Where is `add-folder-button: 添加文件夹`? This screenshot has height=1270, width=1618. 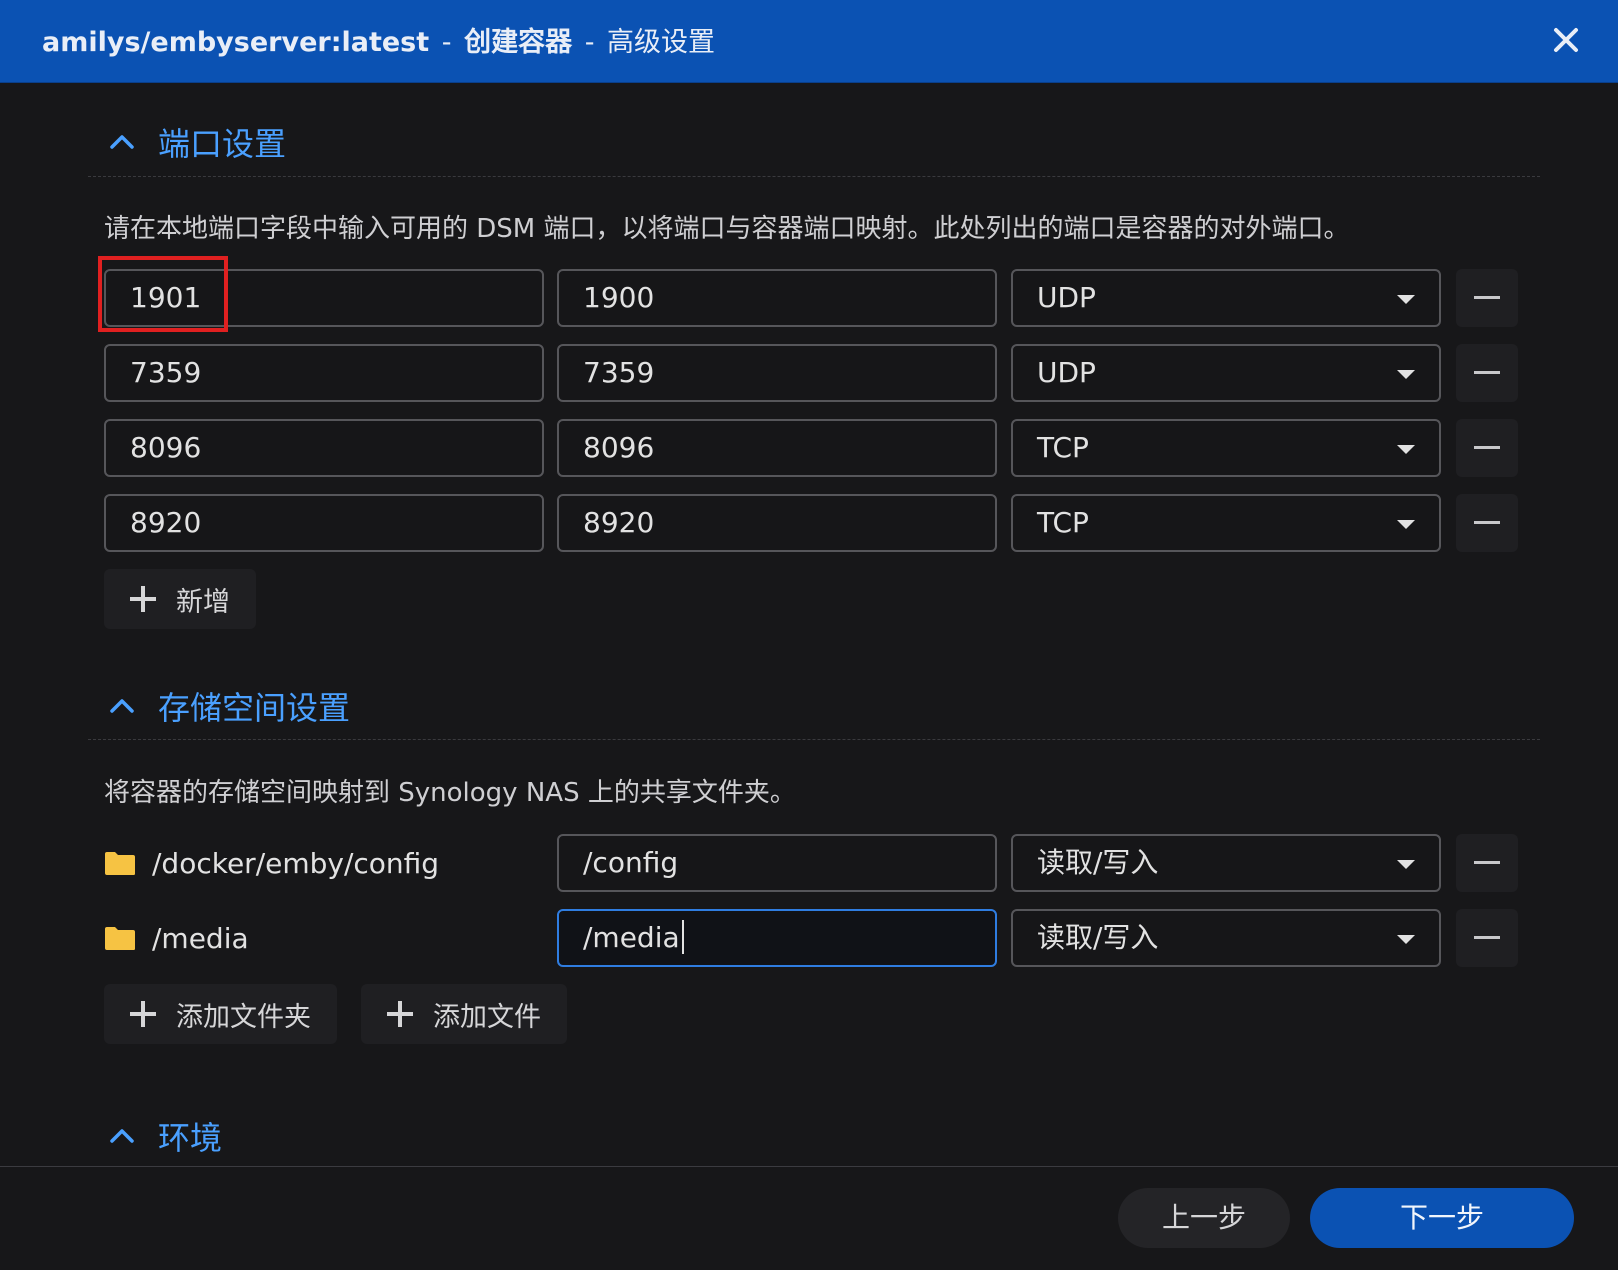
add-folder-button: 添加文件夹 is located at coordinates (220, 1014).